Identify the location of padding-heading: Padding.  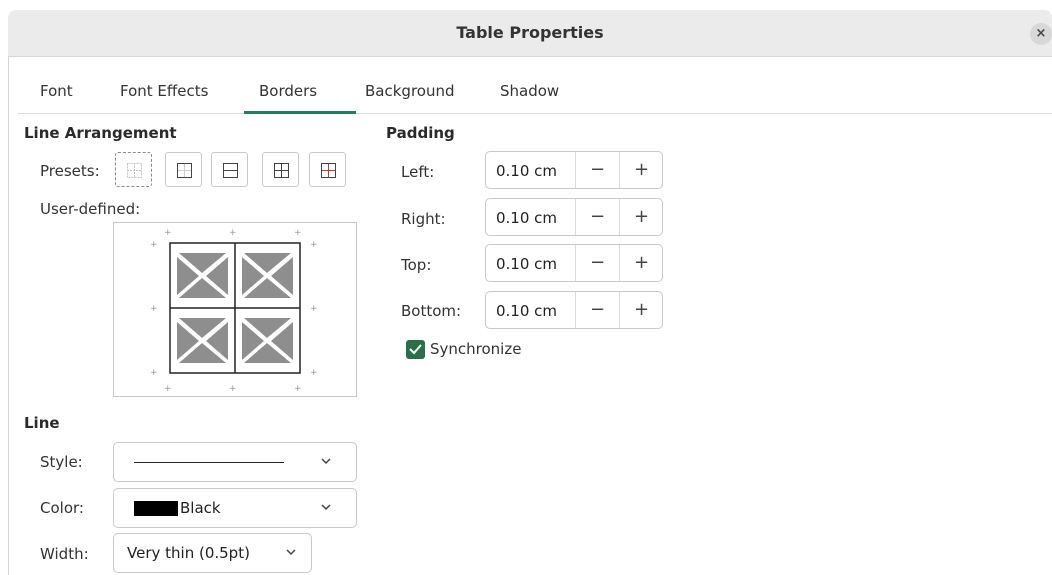
(420, 133).